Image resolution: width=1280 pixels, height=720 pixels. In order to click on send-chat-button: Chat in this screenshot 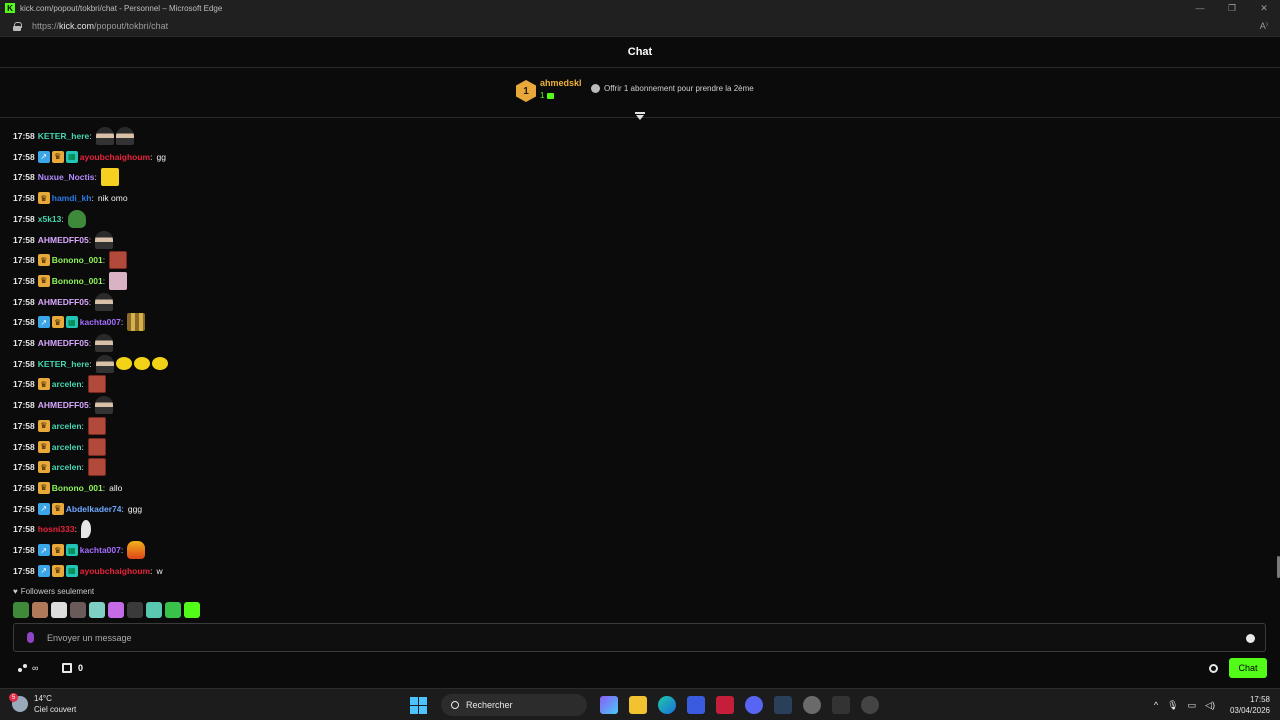, I will do `click(1248, 668)`.